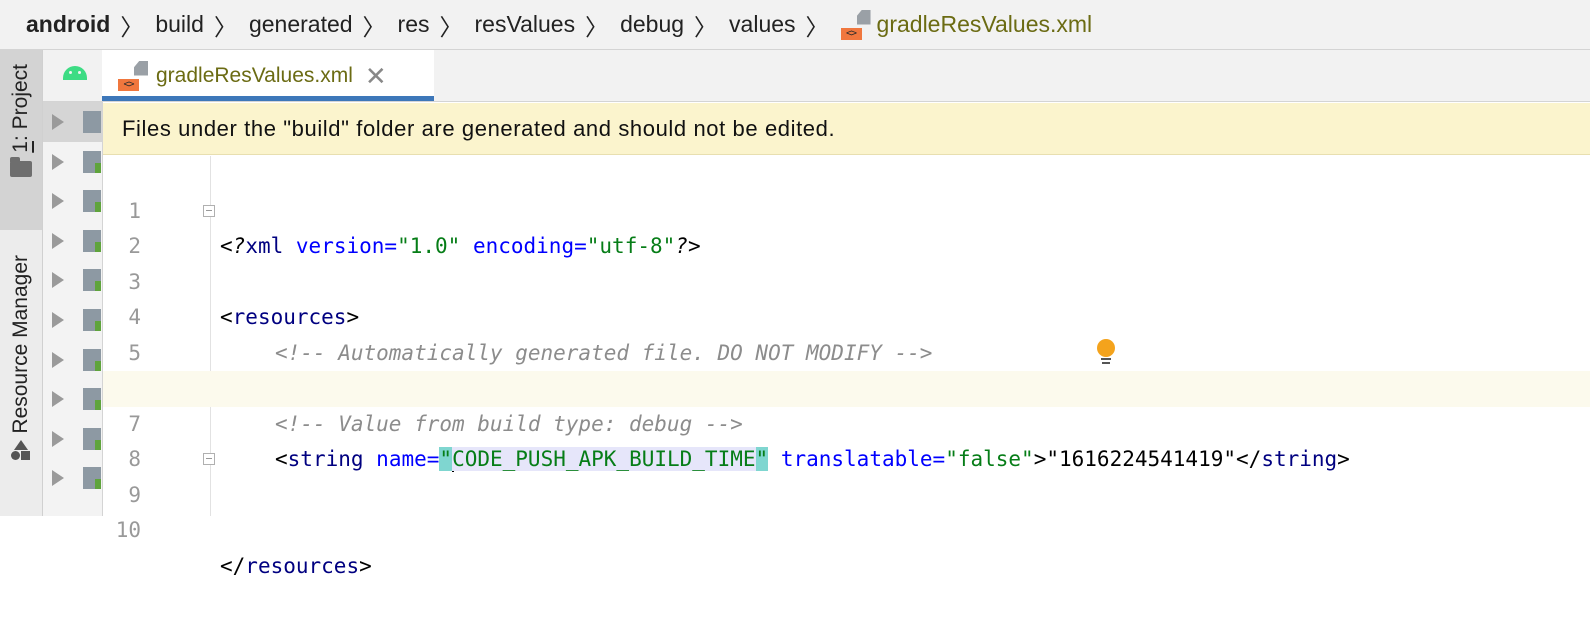 Image resolution: width=1590 pixels, height=620 pixels. I want to click on resource-manager-label: Resource Manager, so click(20, 344).